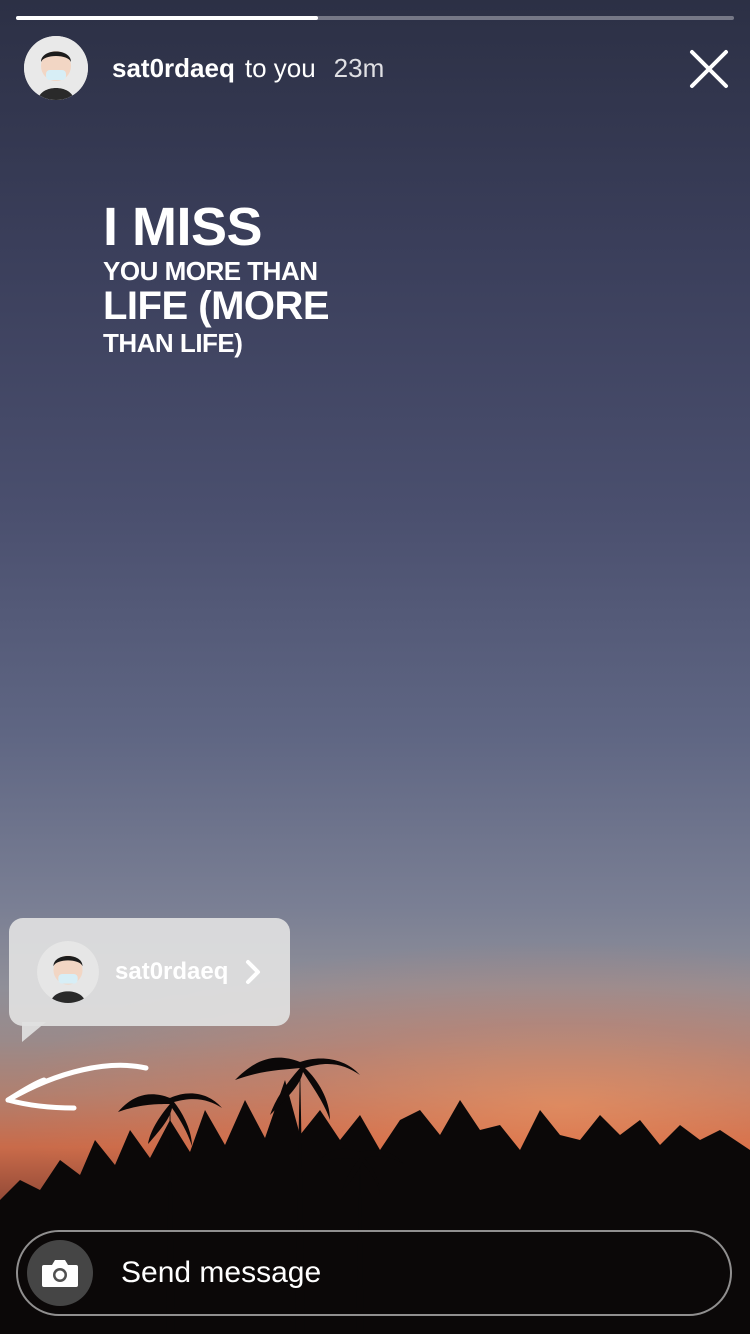 The width and height of the screenshot is (750, 1334). I want to click on mention-avatar-image, so click(68, 972).